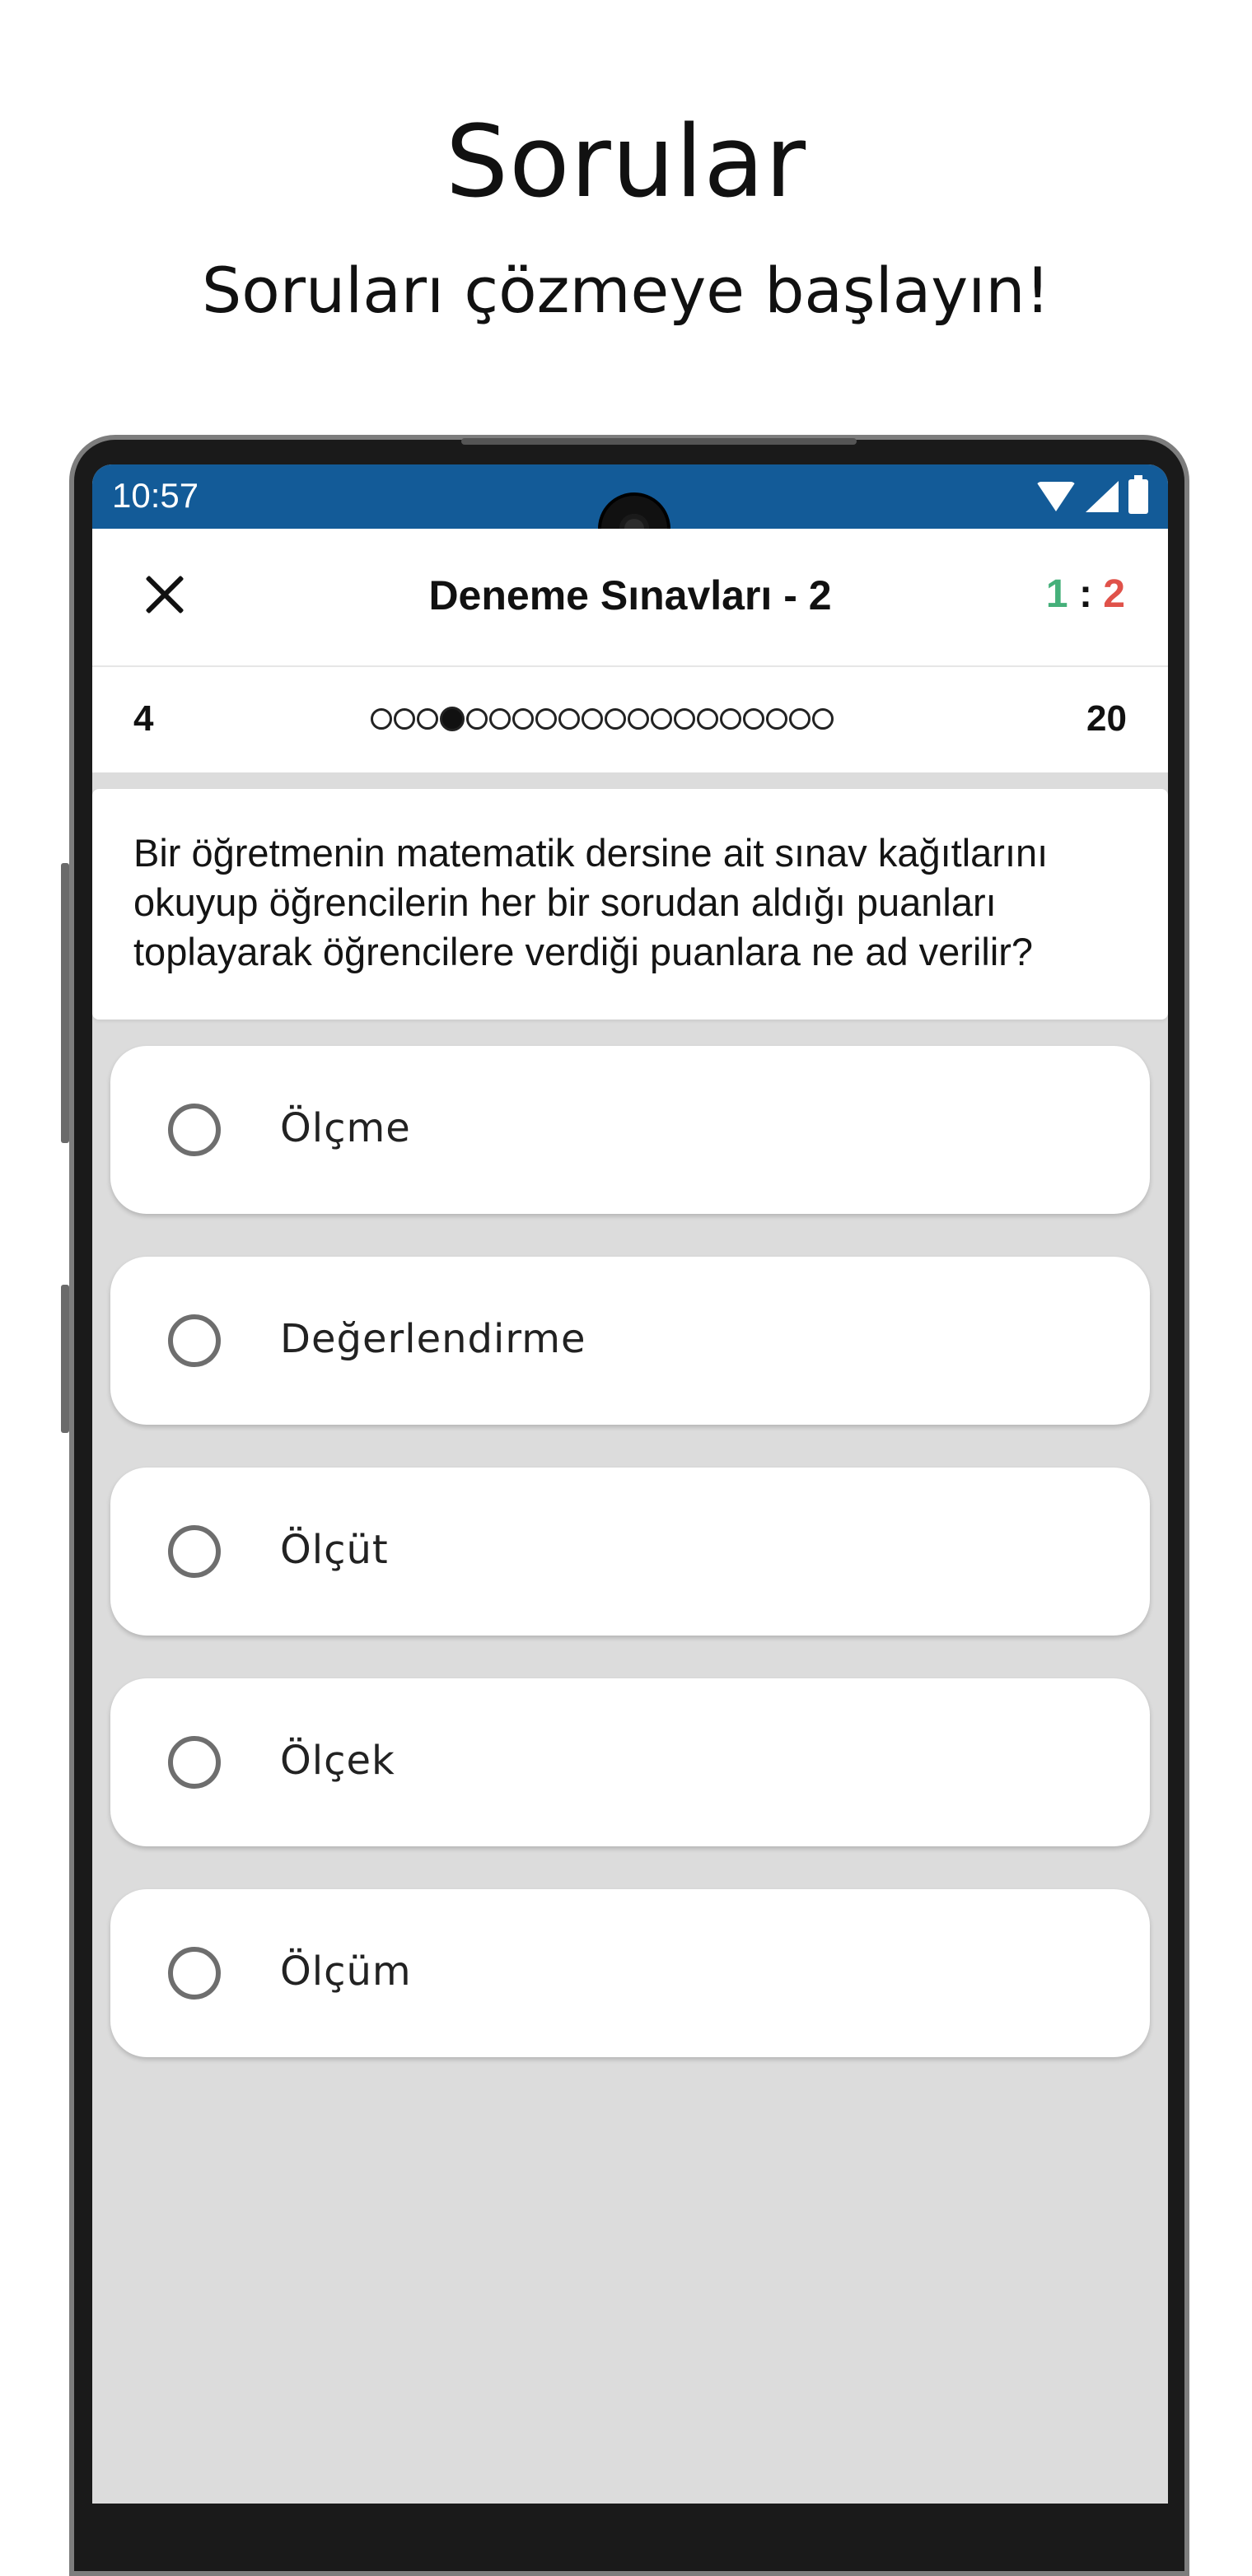 Image resolution: width=1252 pixels, height=2576 pixels. What do you see at coordinates (630, 595) in the screenshot?
I see `page-title: Deneme Sınavları - 2` at bounding box center [630, 595].